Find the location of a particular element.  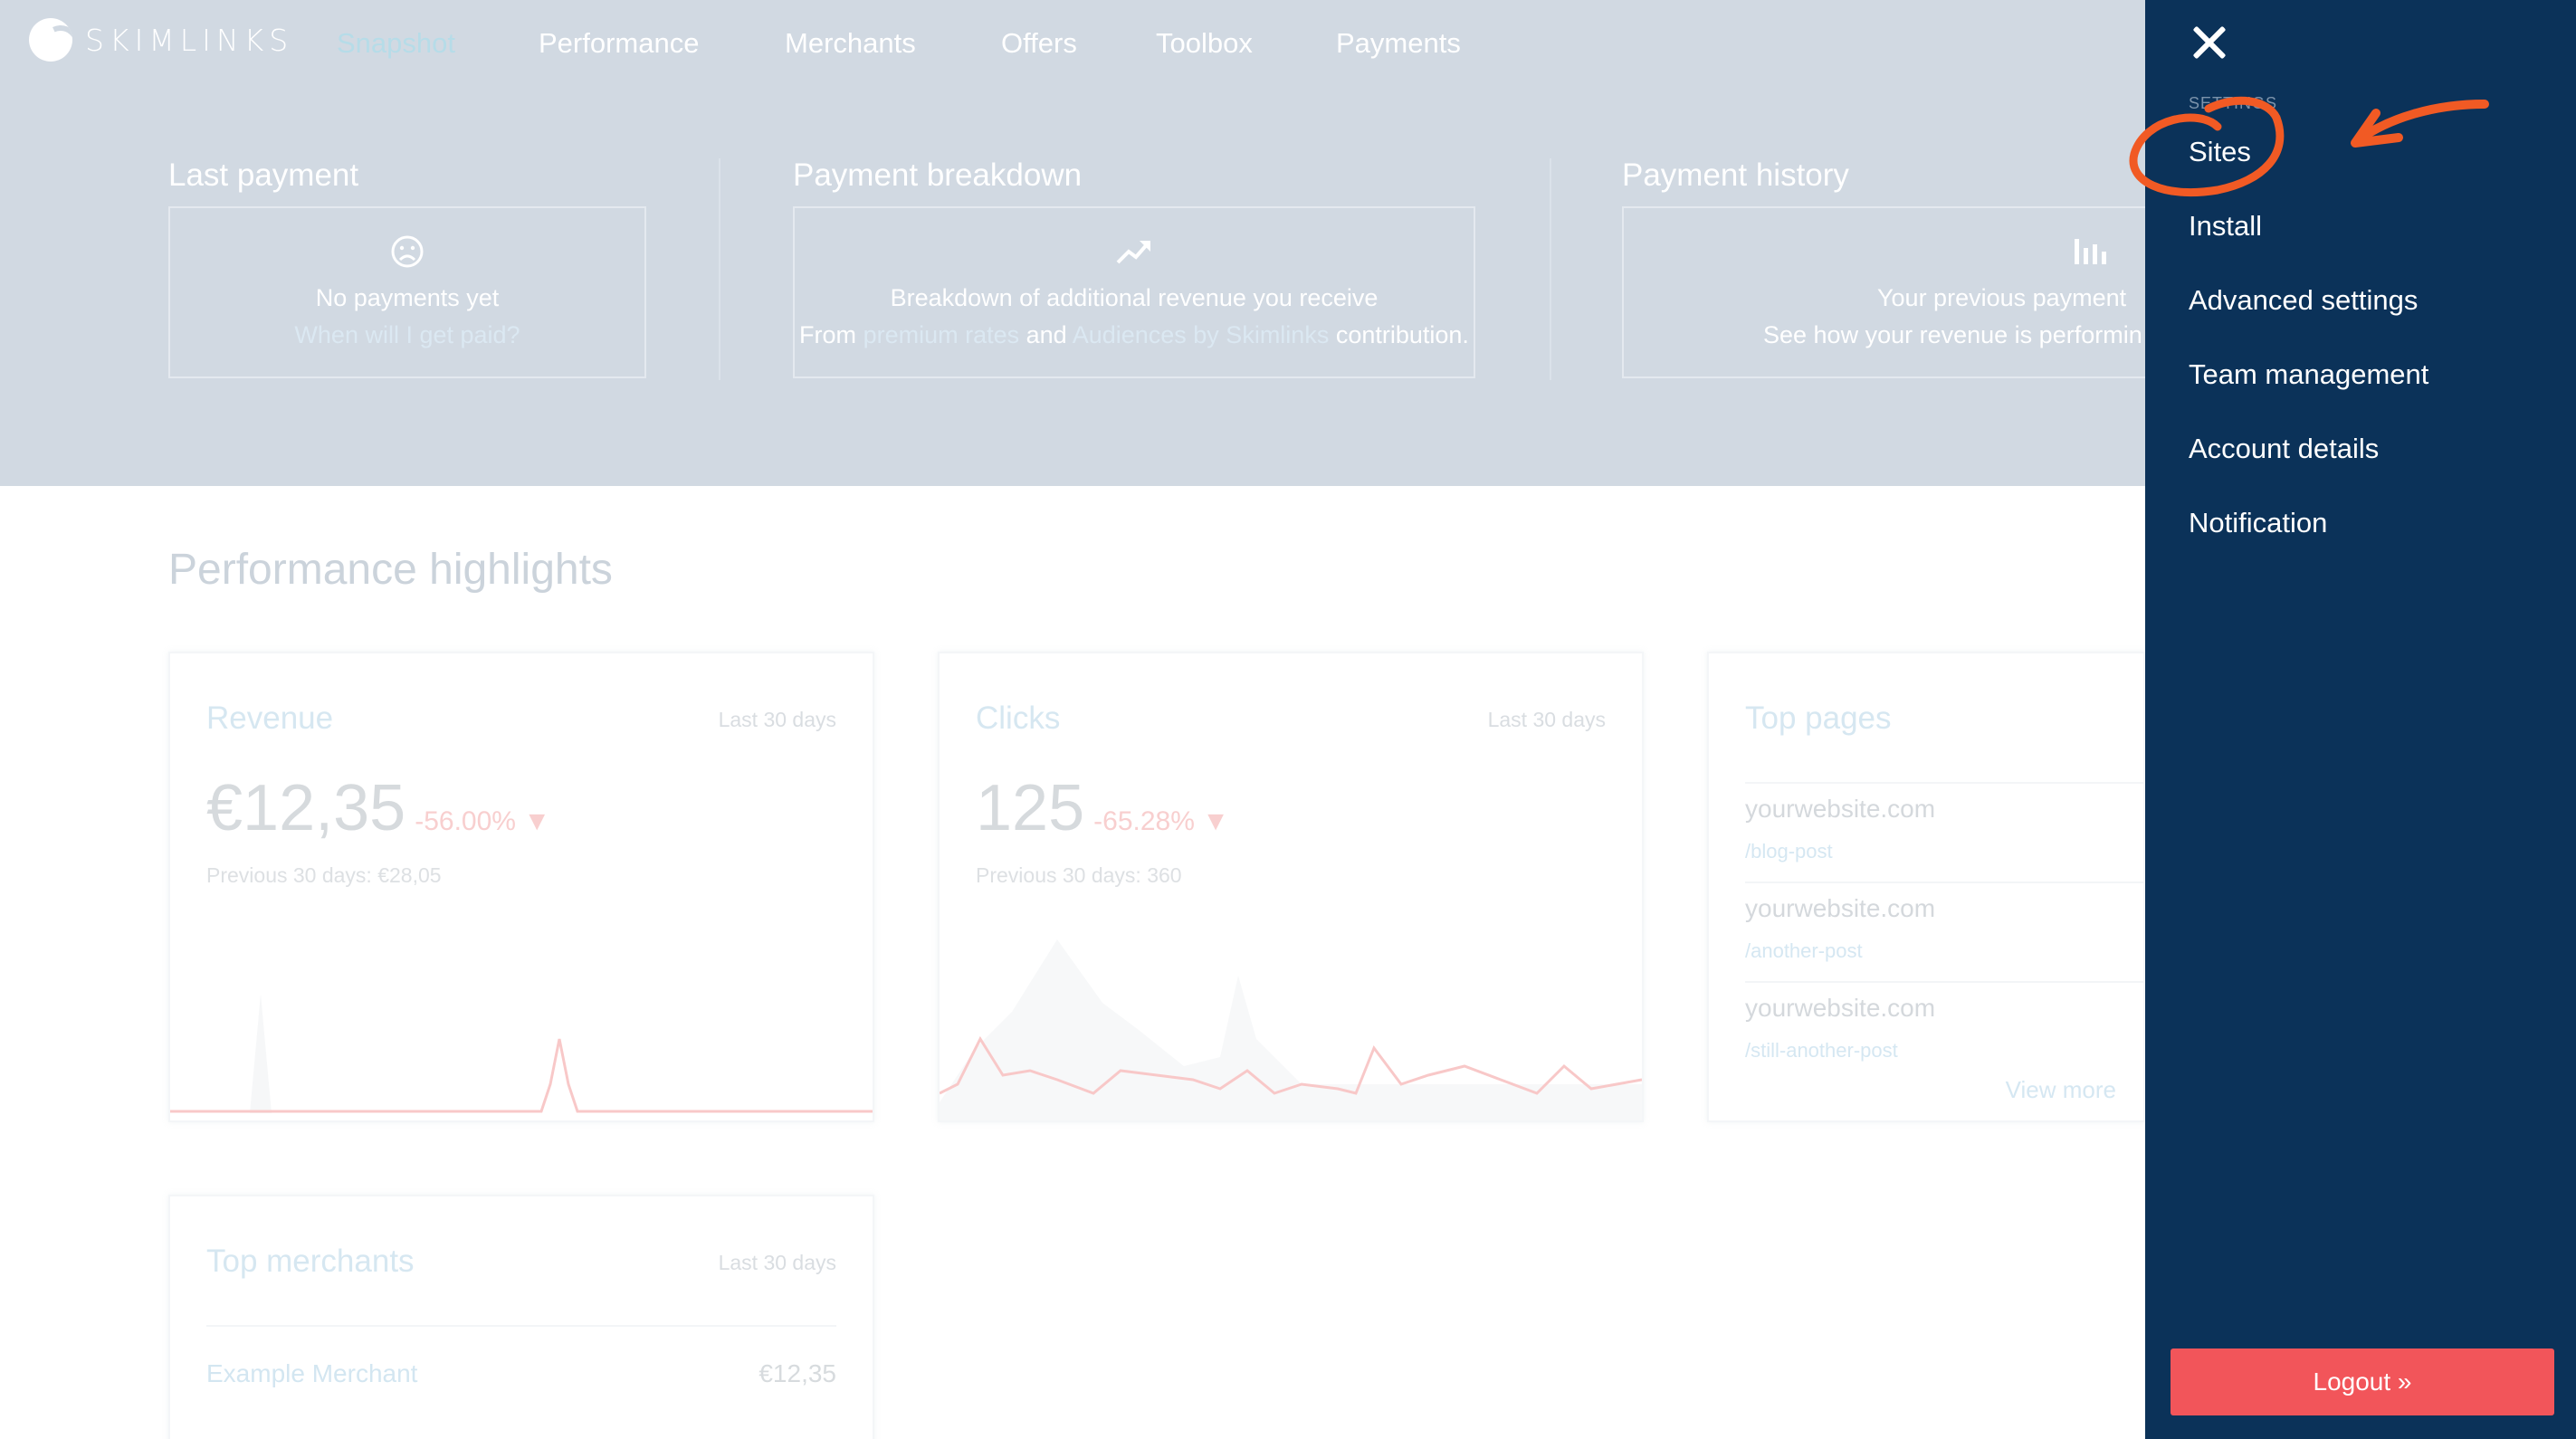

revenue-delta: -56.00% ▼ is located at coordinates (483, 821).